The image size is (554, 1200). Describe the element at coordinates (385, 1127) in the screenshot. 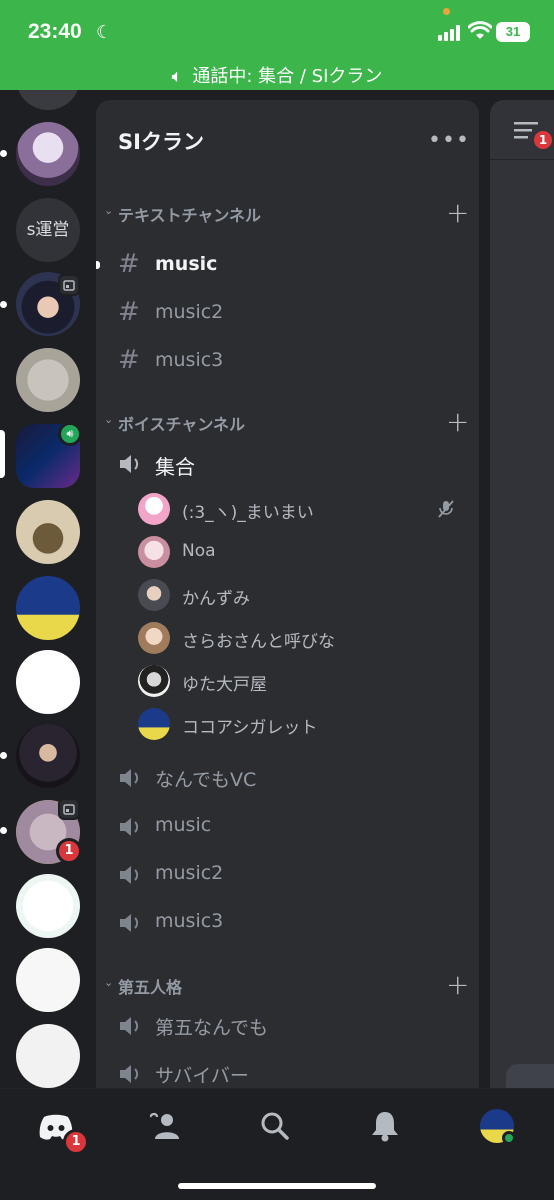

I see `bell-icon` at that location.